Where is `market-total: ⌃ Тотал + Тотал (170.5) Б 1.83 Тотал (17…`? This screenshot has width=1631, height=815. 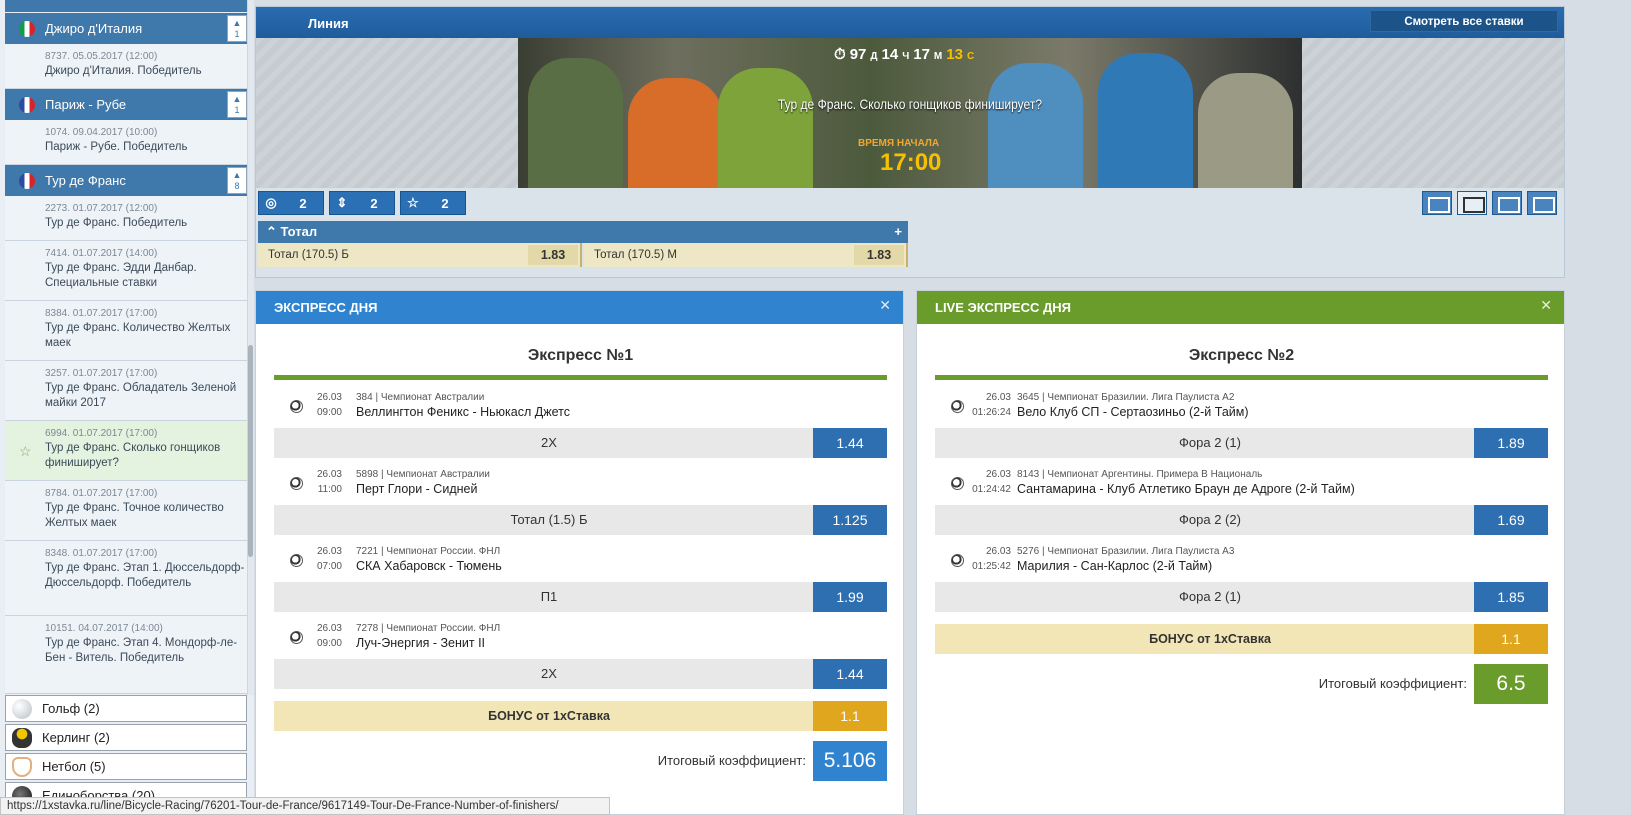
market-total: ⌃ Тотал + Тотал (170.5) Б 1.83 Тотал (17… is located at coordinates (583, 245).